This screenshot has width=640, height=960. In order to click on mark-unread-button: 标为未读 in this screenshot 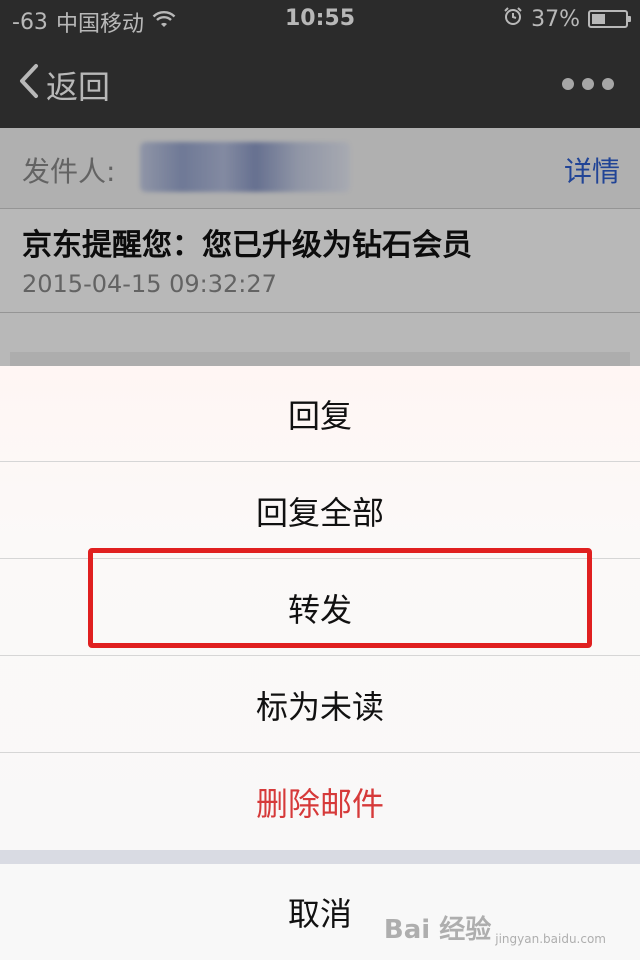, I will do `click(320, 705)`.